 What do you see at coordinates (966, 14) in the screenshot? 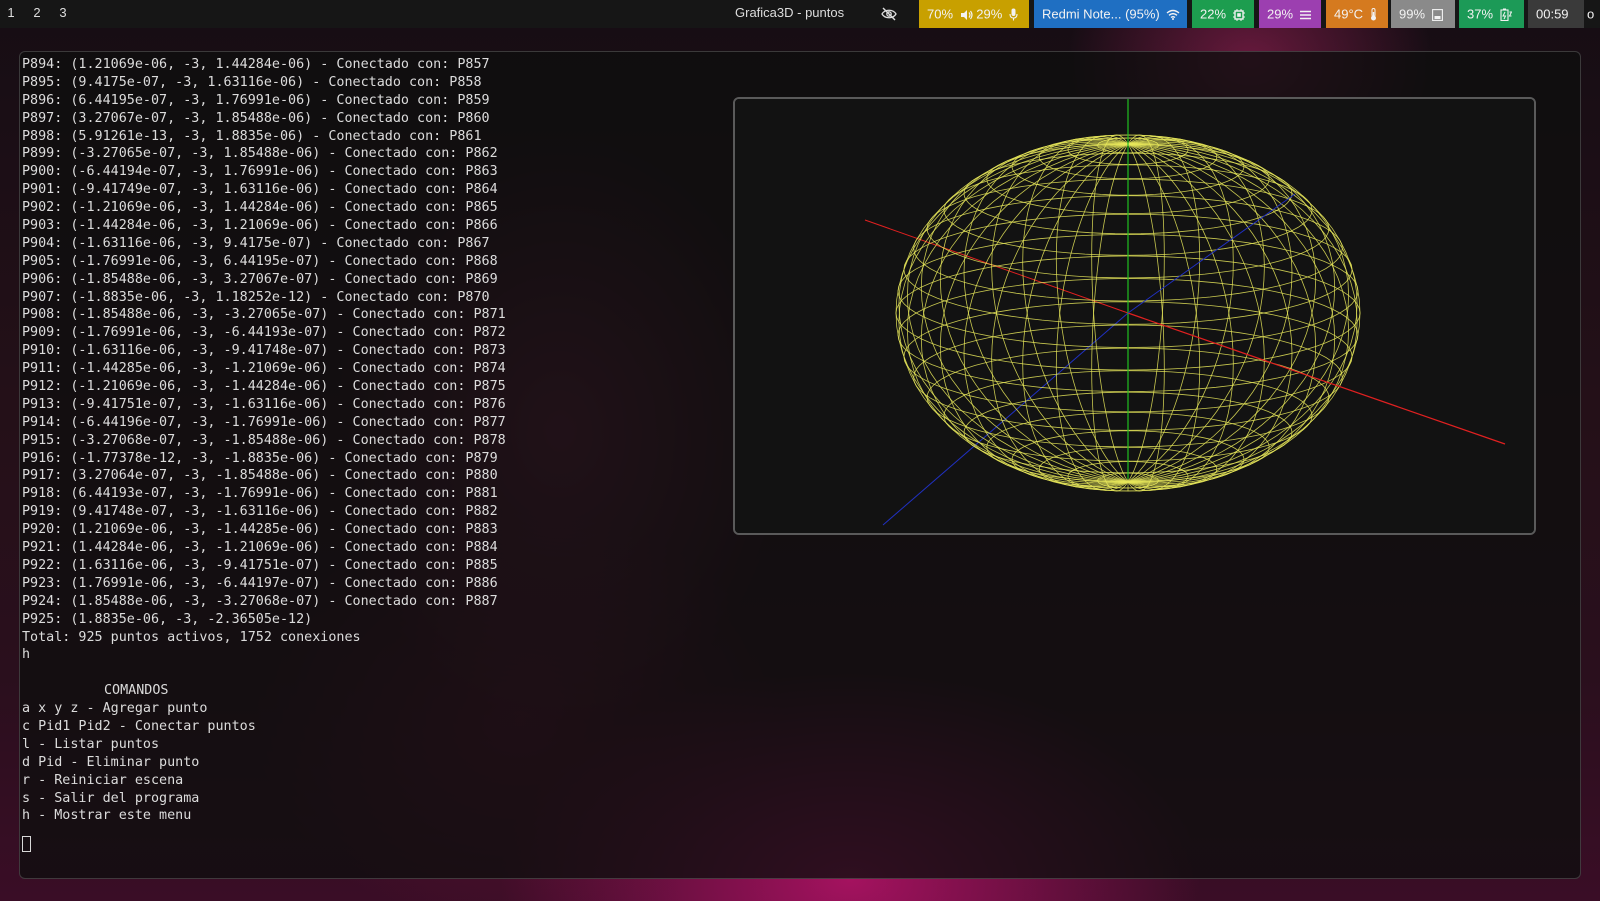
I see `speaker-icon` at bounding box center [966, 14].